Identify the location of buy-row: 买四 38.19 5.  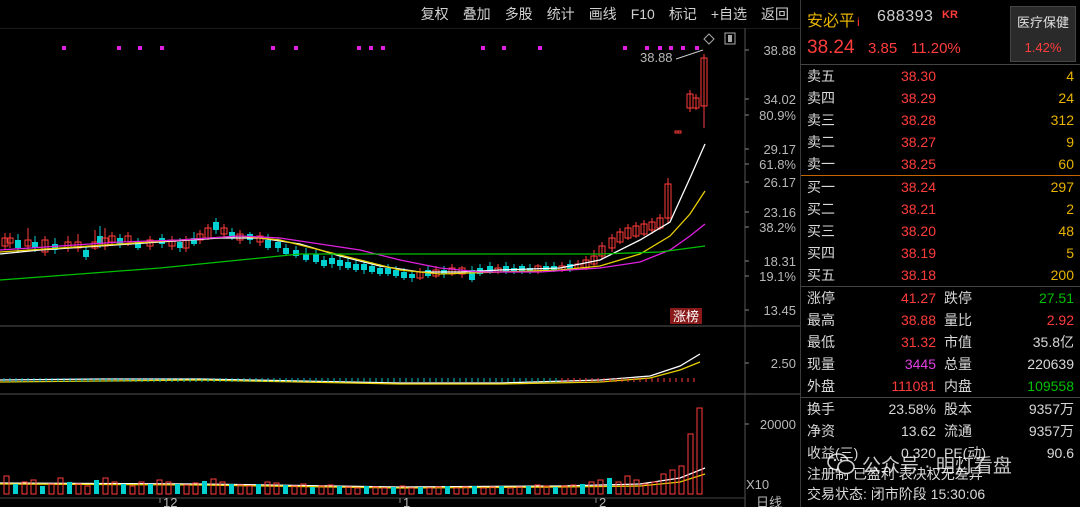
(940, 253).